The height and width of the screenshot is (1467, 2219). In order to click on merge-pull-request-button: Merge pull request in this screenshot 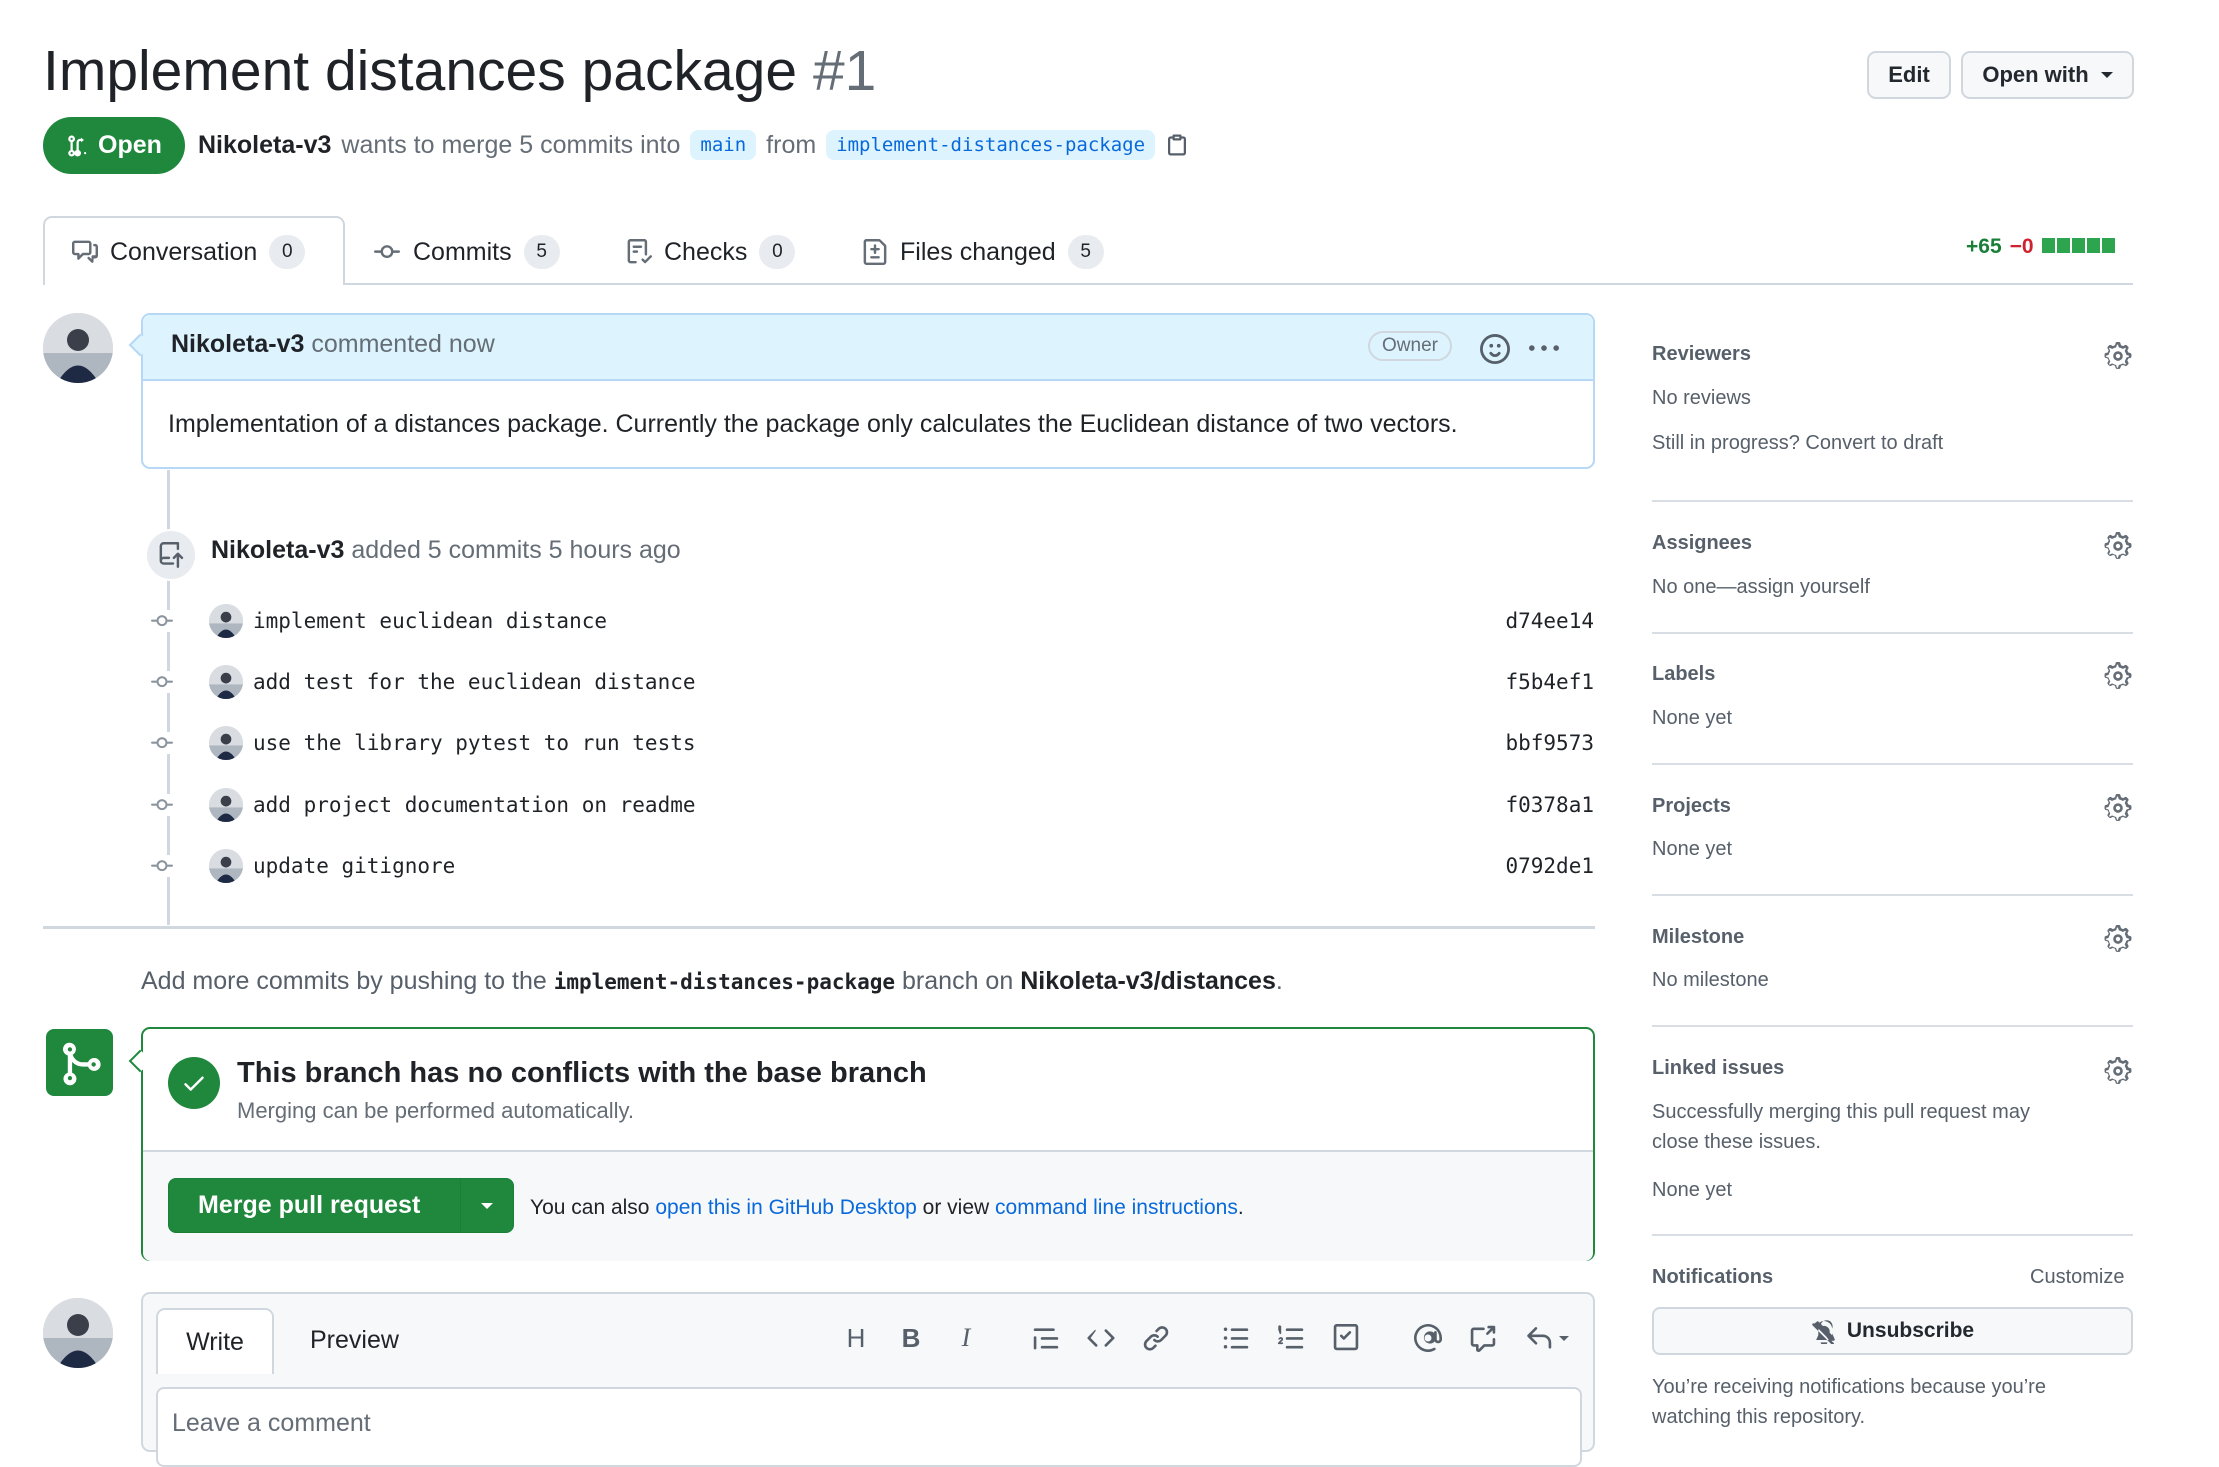, I will do `click(341, 1205)`.